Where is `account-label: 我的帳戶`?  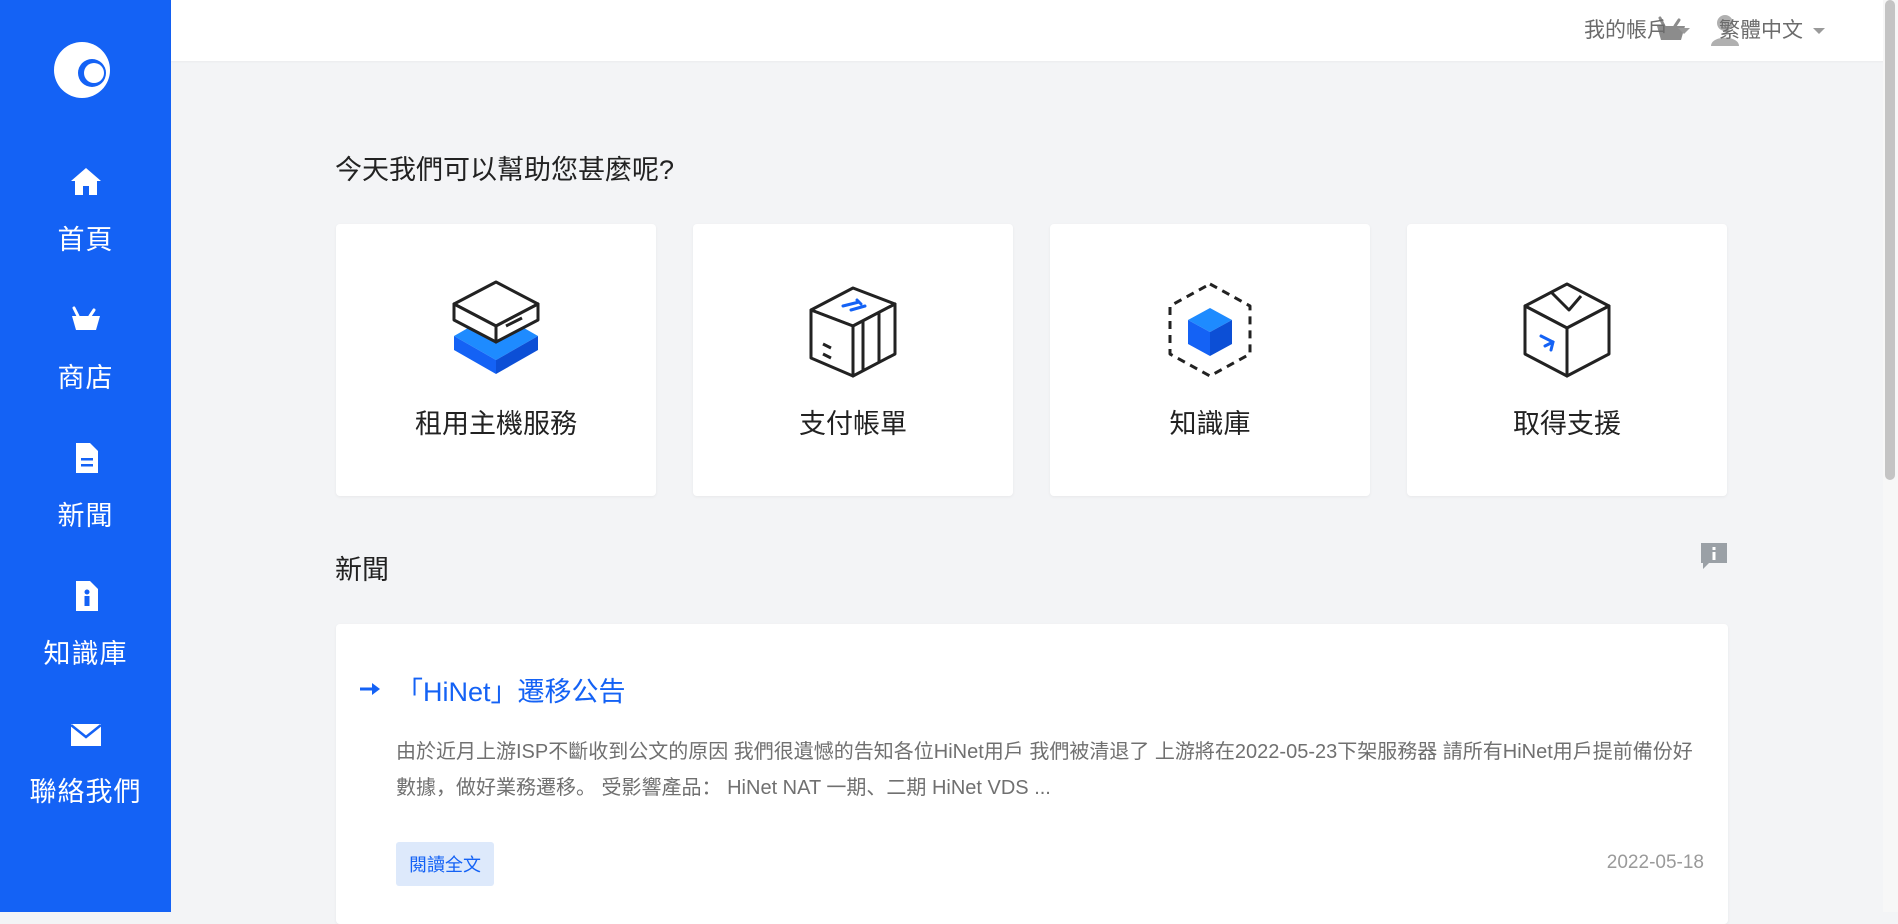
account-label: 我的帳戶 is located at coordinates (1626, 30).